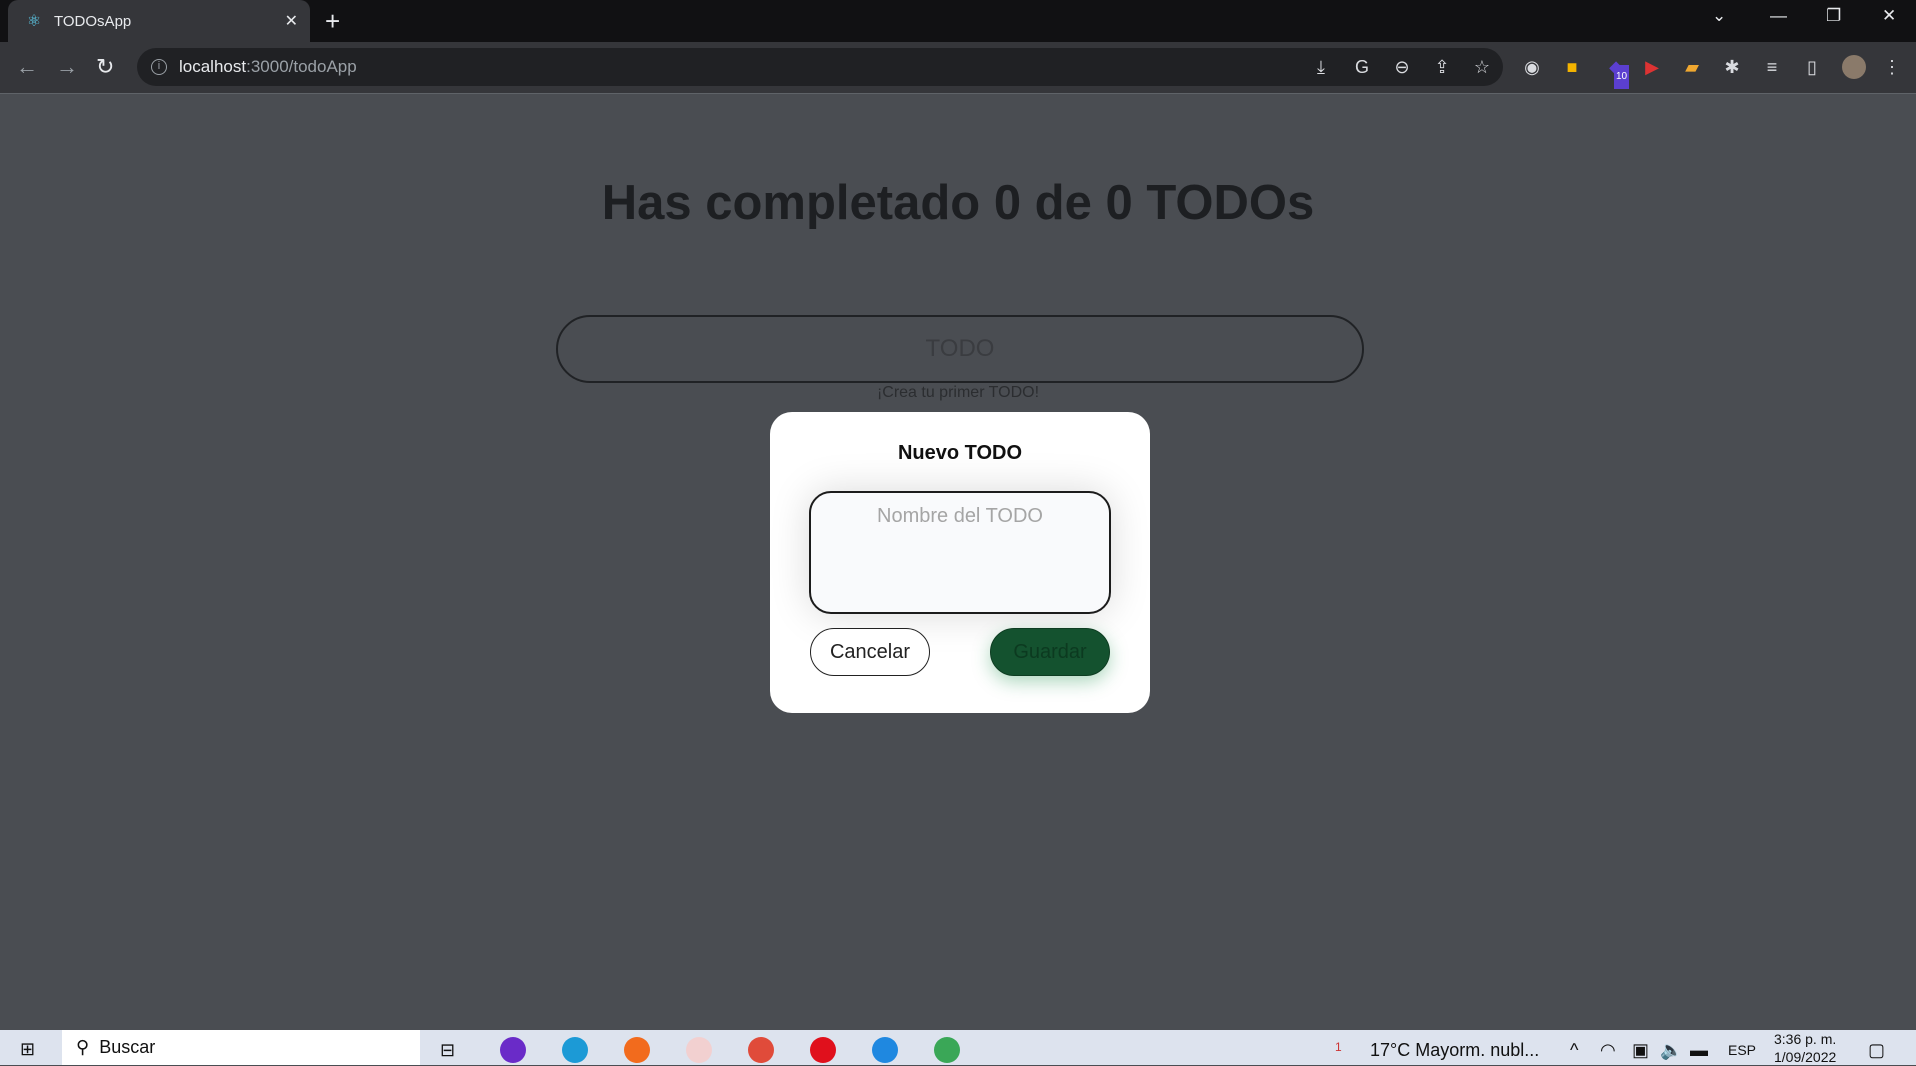  I want to click on url-path: :3000/todoApp, so click(301, 66).